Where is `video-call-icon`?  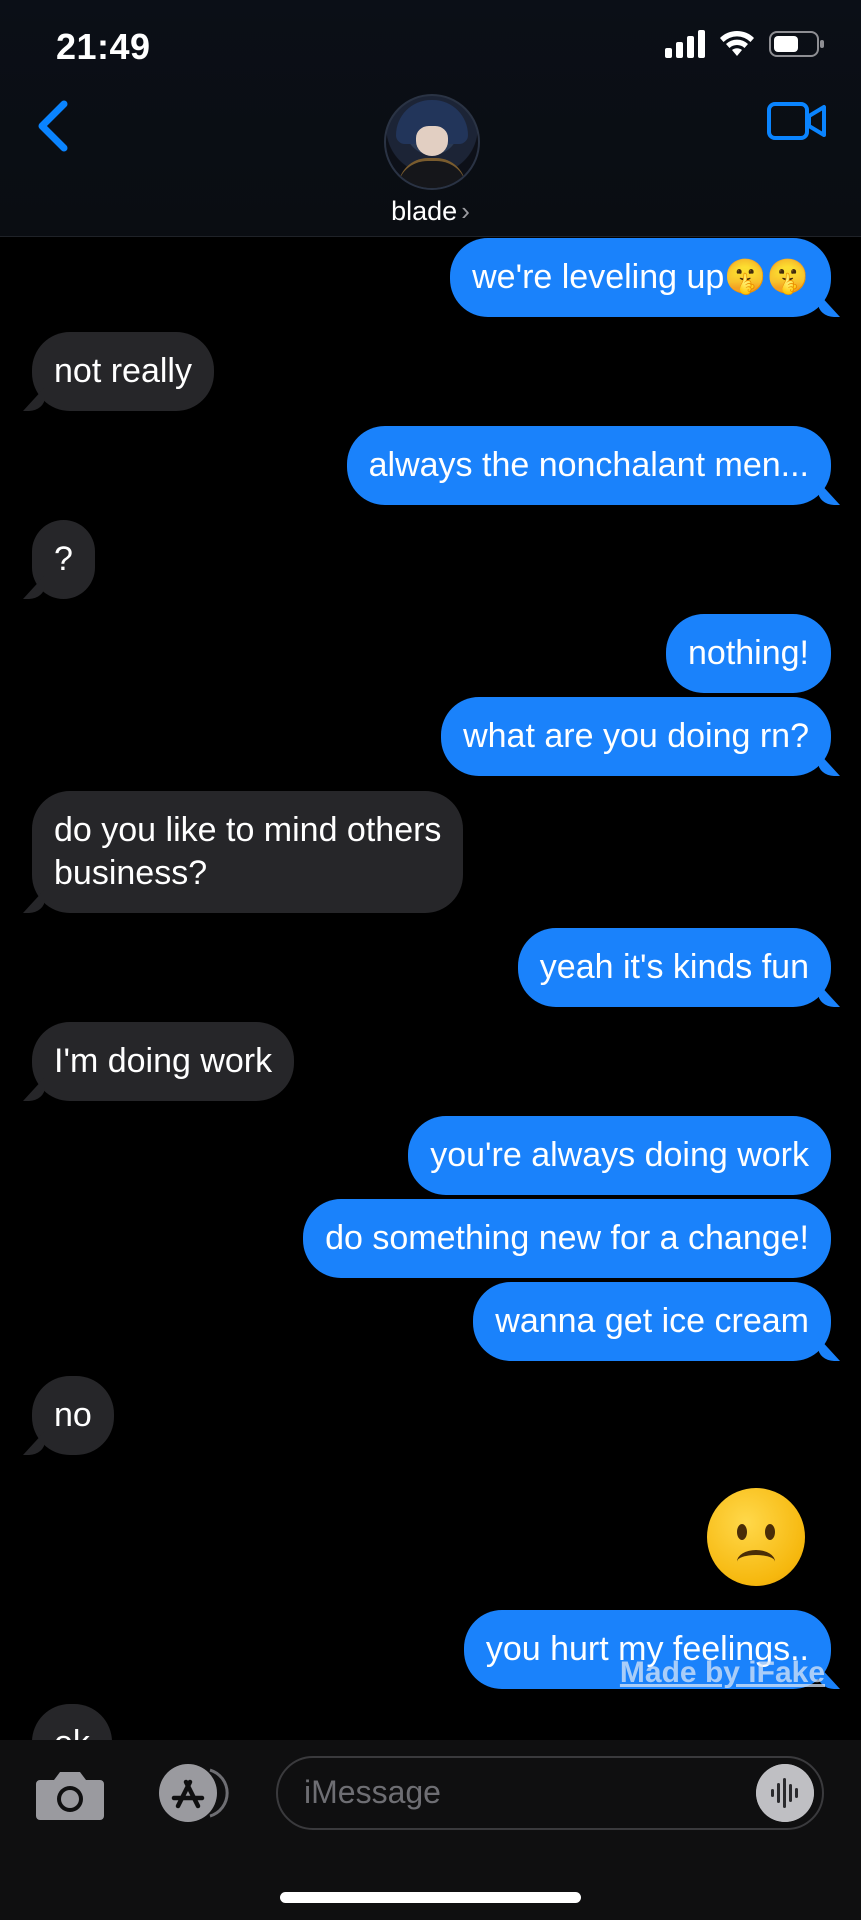
video-call-icon is located at coordinates (797, 121).